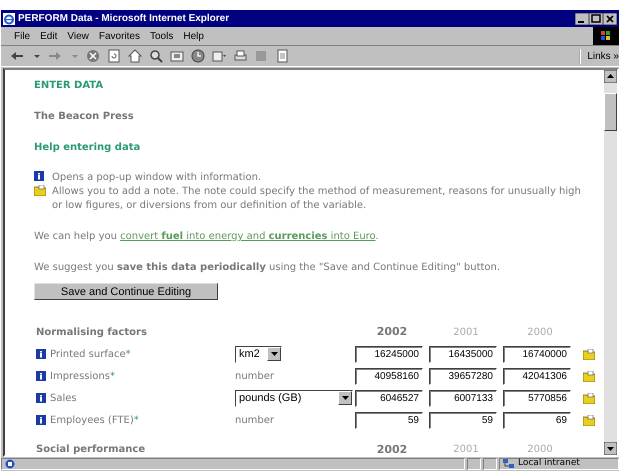 The height and width of the screenshot is (471, 619). What do you see at coordinates (114, 56) in the screenshot?
I see `refresh-icon` at bounding box center [114, 56].